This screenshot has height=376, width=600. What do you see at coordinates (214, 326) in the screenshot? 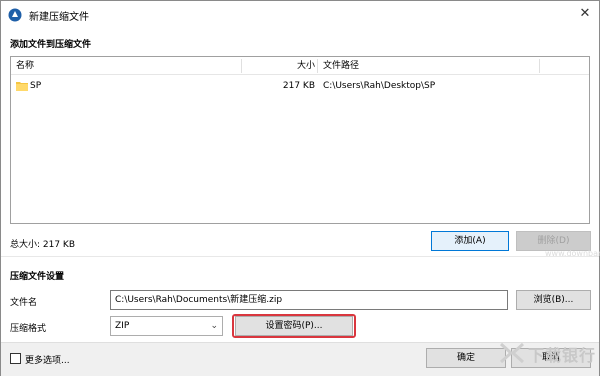
I see `chevron-down-icon: ⌄` at bounding box center [214, 326].